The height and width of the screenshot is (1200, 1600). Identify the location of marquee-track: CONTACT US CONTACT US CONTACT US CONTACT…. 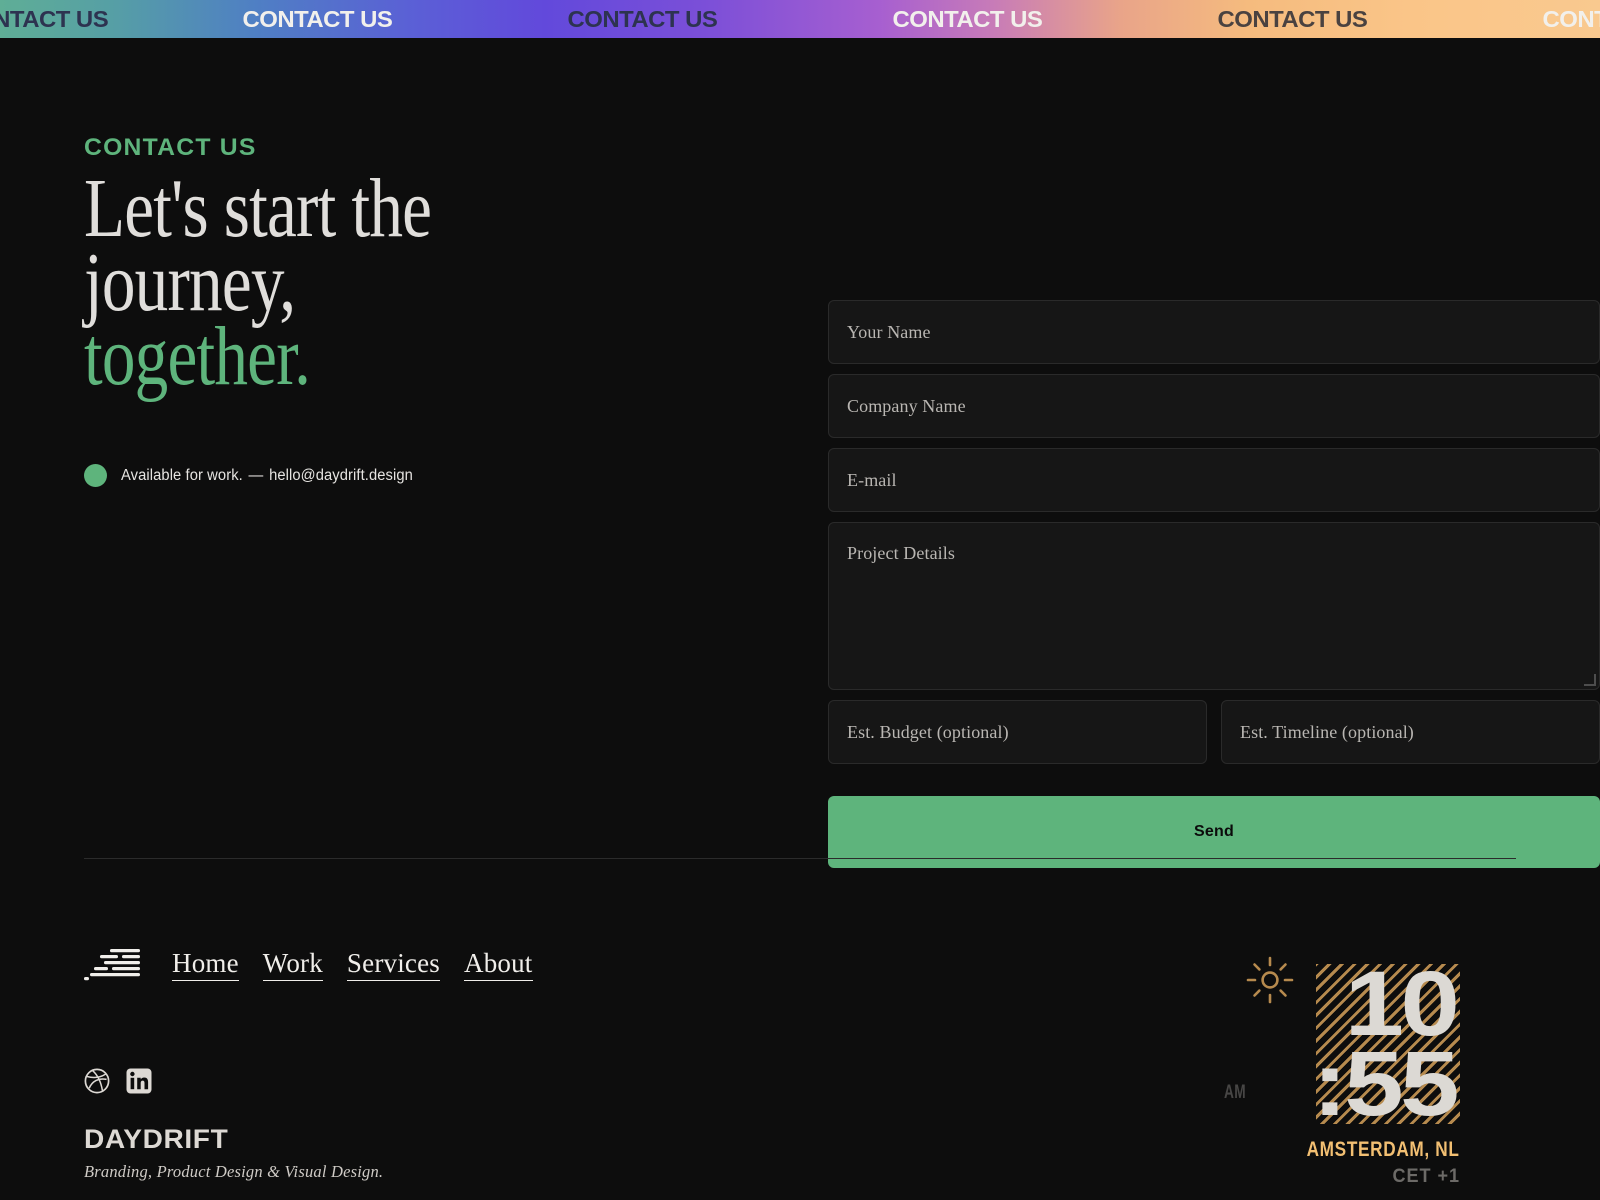
(800, 19).